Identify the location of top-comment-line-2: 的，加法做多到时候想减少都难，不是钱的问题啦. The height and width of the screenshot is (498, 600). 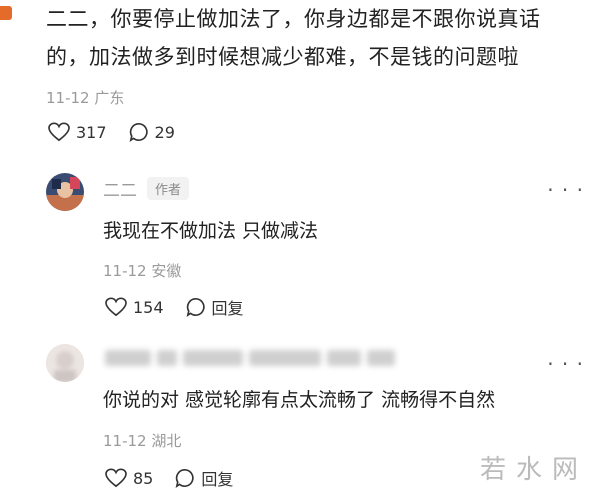
(282, 57).